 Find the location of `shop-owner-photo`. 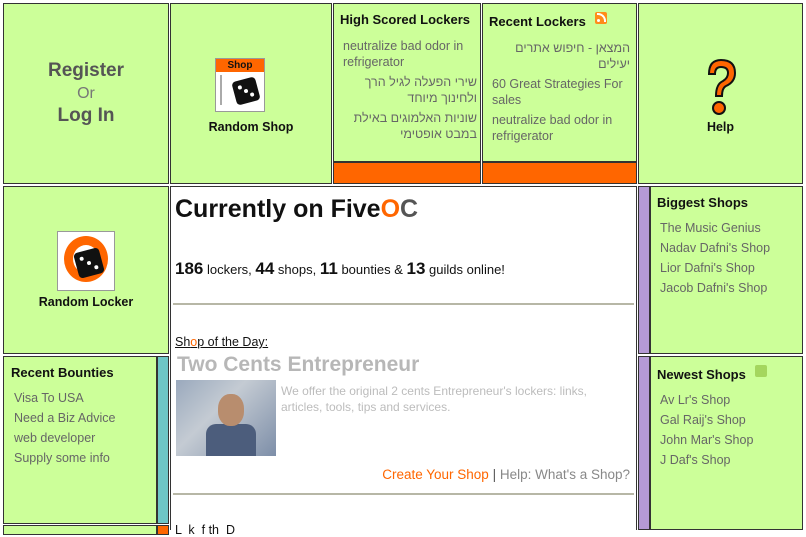

shop-owner-photo is located at coordinates (226, 418).